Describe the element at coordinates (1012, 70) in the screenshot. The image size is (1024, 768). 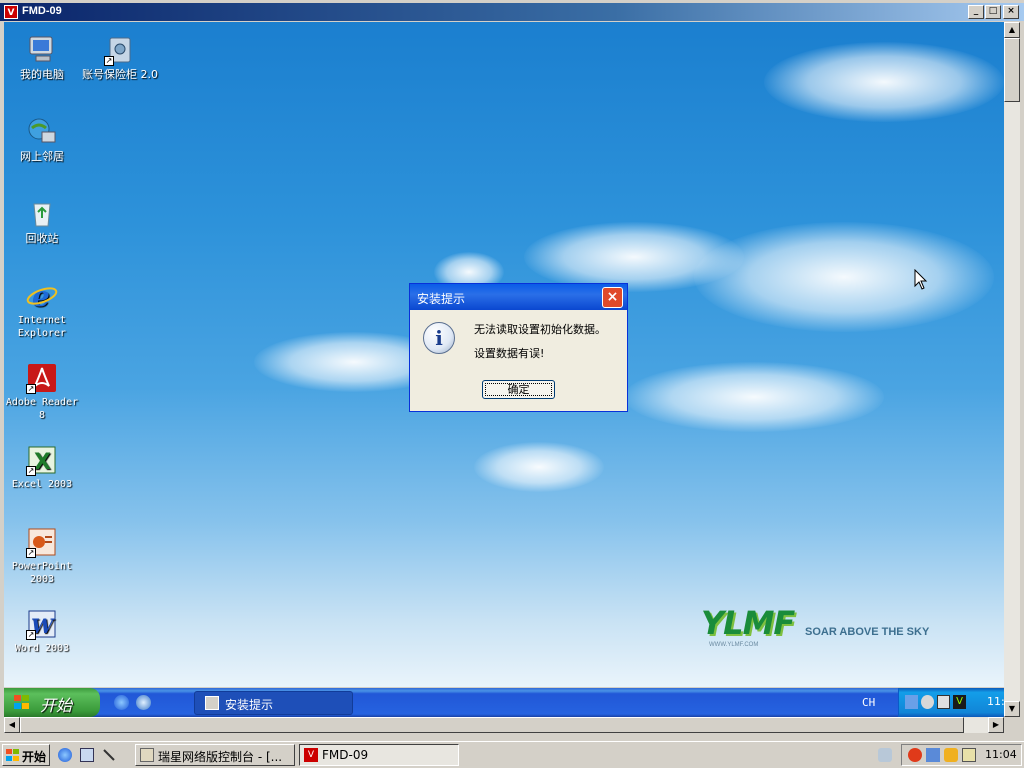
I see `vertical-scroll-thumb` at that location.